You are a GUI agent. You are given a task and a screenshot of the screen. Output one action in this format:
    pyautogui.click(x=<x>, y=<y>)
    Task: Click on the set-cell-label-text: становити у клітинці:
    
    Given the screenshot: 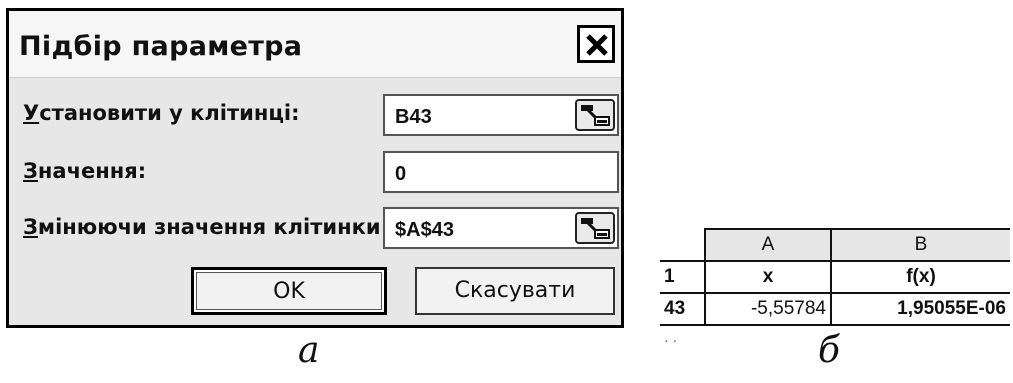 What is the action you would take?
    pyautogui.click(x=169, y=113)
    